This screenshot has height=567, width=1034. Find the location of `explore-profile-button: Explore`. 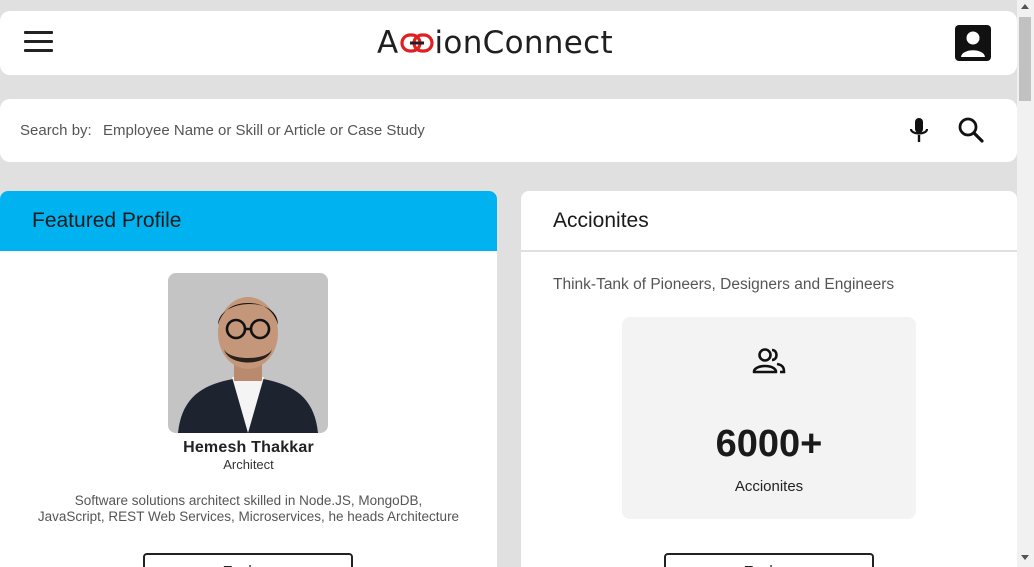

explore-profile-button: Explore is located at coordinates (248, 560).